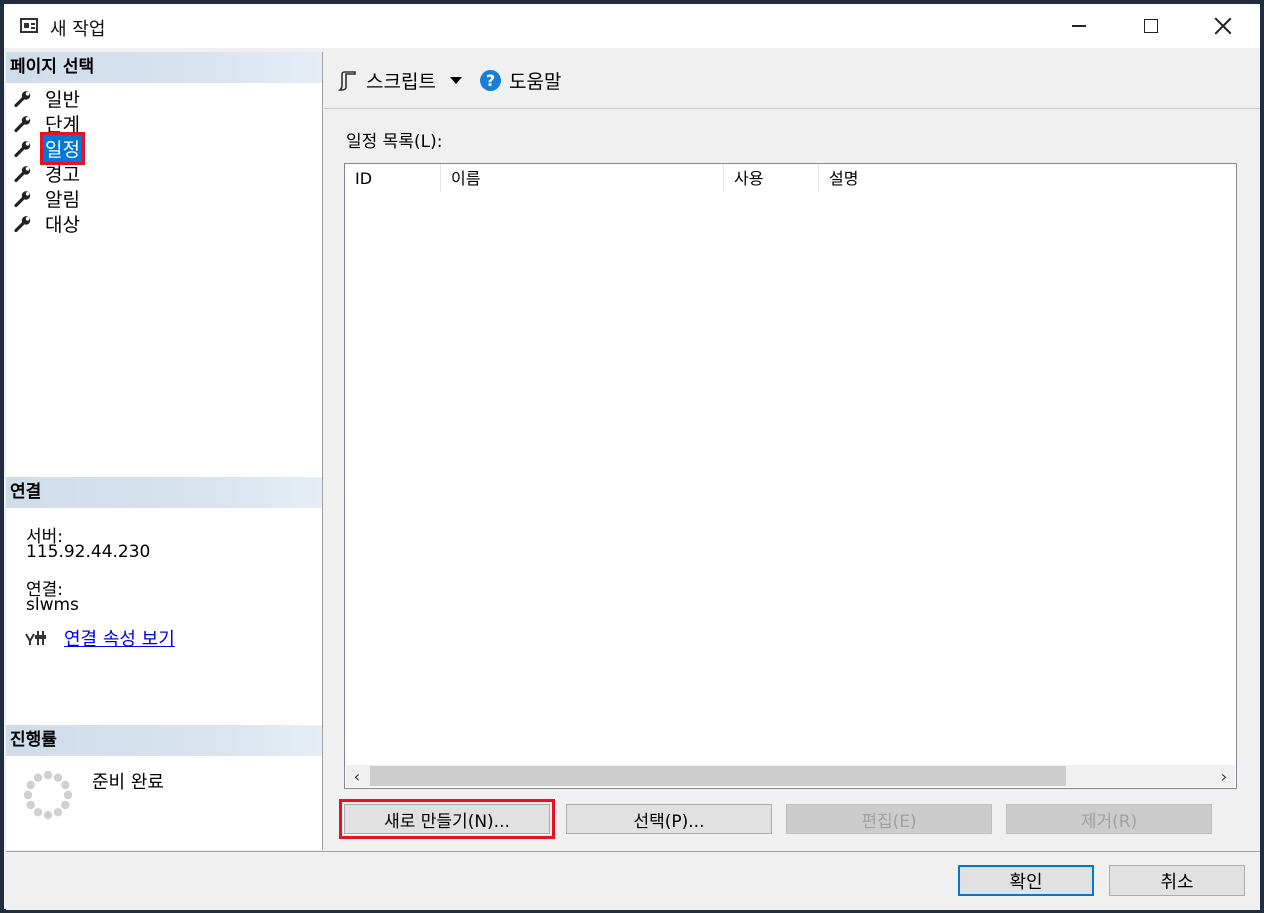 This screenshot has height=913, width=1264. I want to click on page-select-header: 페이지 선택, so click(164, 67).